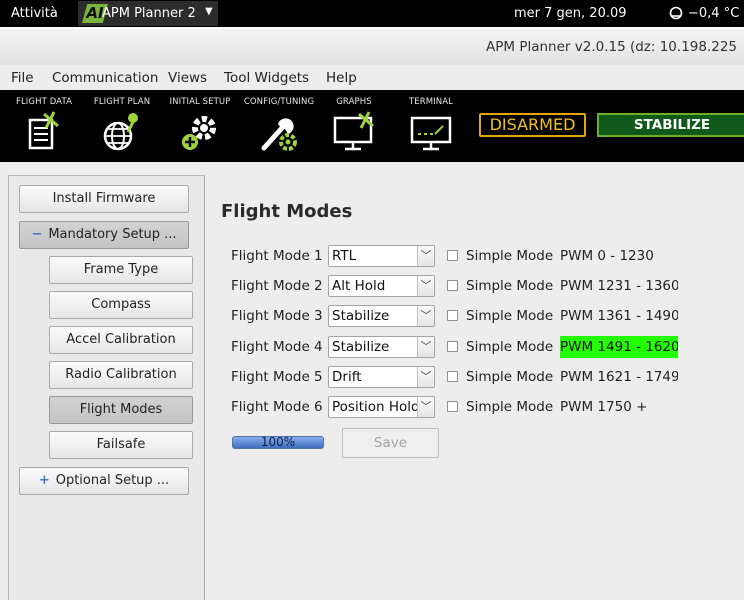 The image size is (744, 600). What do you see at coordinates (347, 377) in the screenshot?
I see `select-value: Drift` at bounding box center [347, 377].